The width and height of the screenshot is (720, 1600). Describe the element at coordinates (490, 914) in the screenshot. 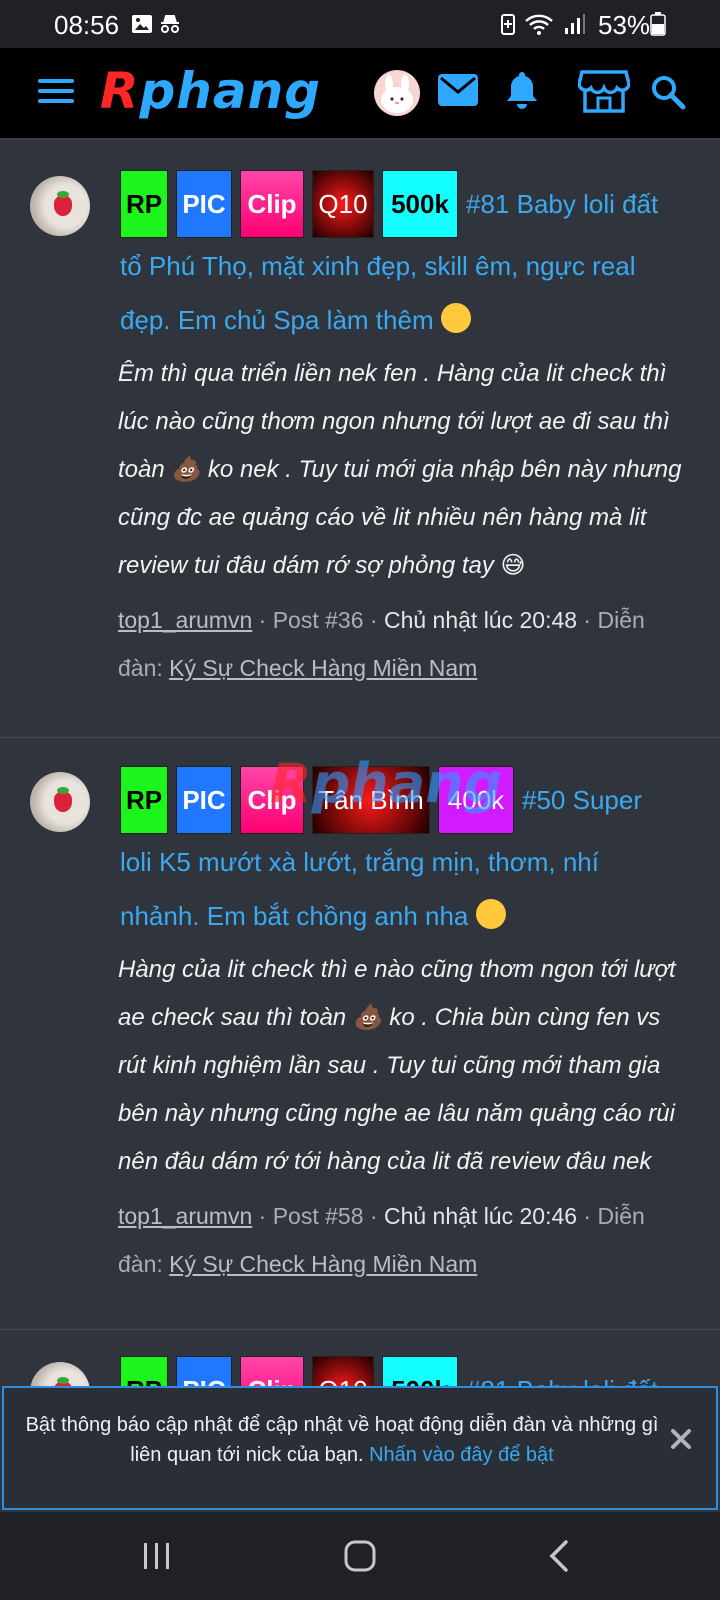

I see `kiss-emoji-icon` at that location.